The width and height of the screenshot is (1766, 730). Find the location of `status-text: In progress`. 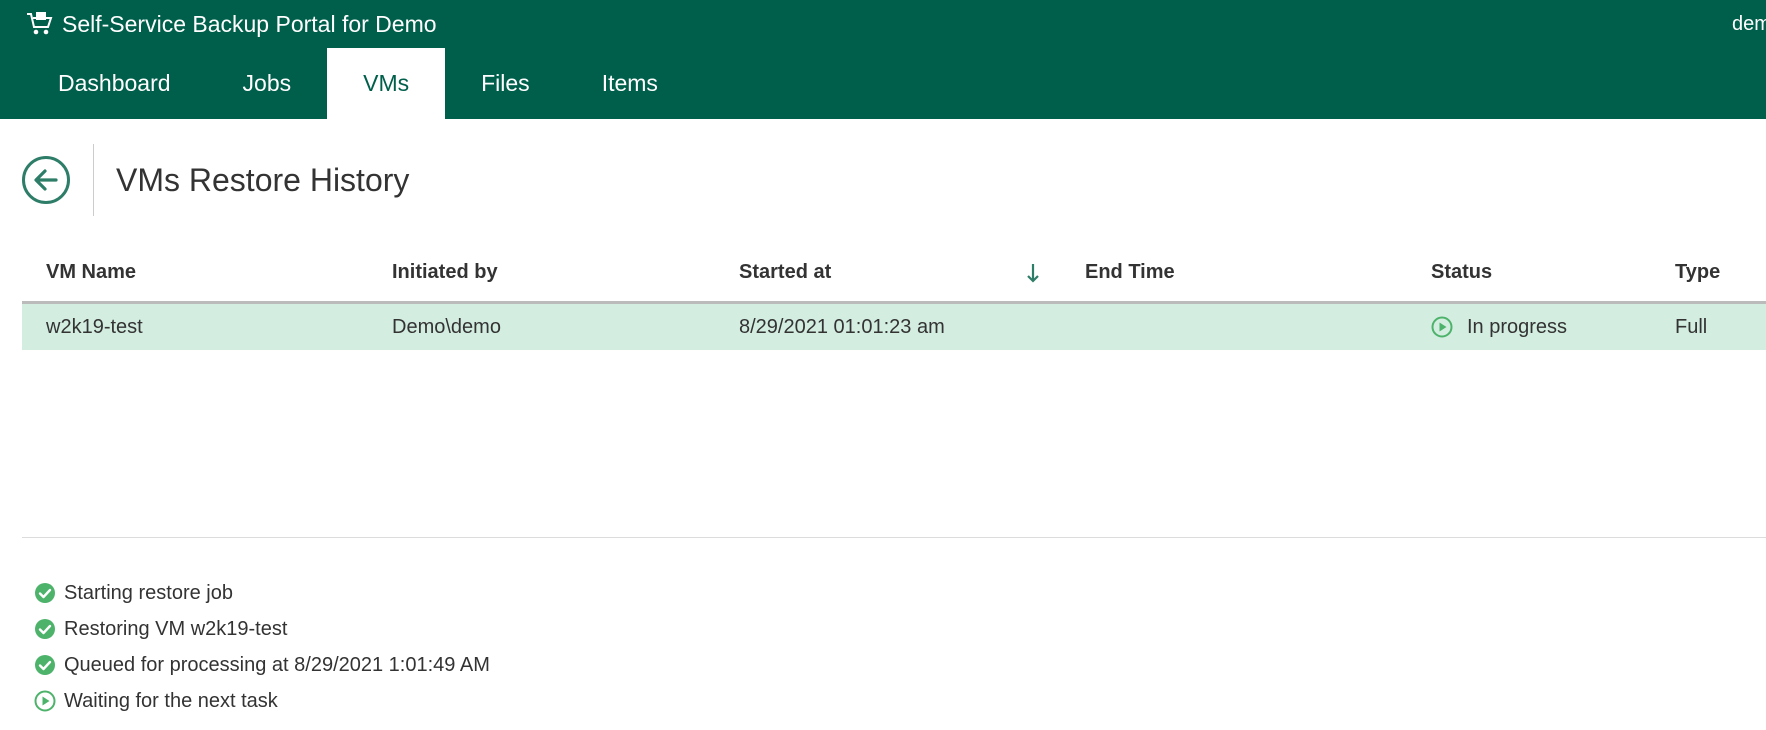

status-text: In progress is located at coordinates (1517, 326).